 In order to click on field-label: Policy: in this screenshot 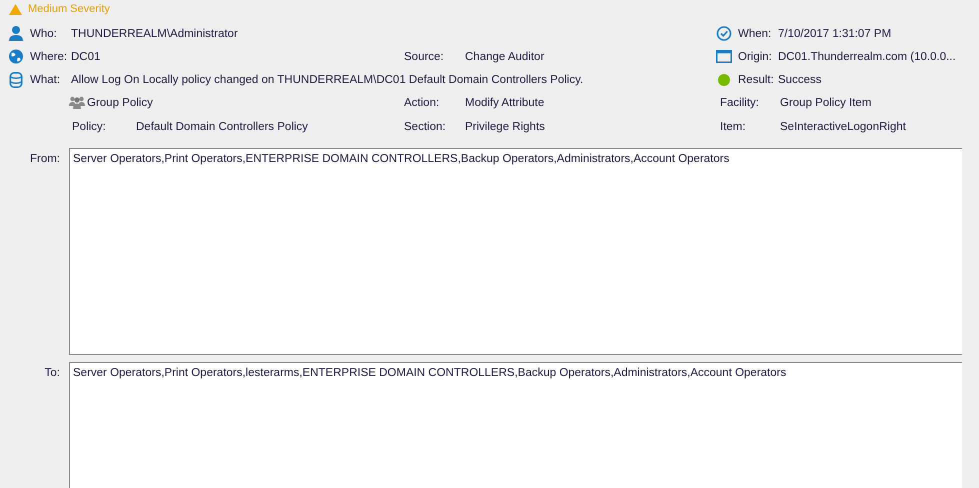, I will do `click(89, 126)`.